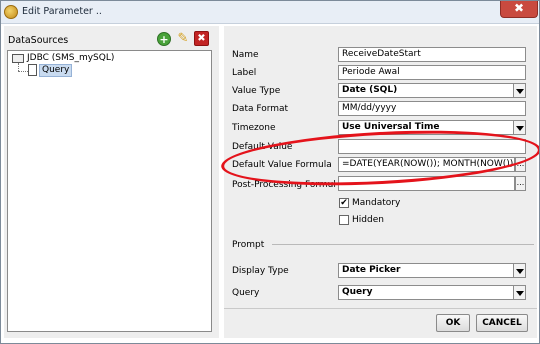  I want to click on data-format-field: MM/dd/yyyy, so click(432, 108).